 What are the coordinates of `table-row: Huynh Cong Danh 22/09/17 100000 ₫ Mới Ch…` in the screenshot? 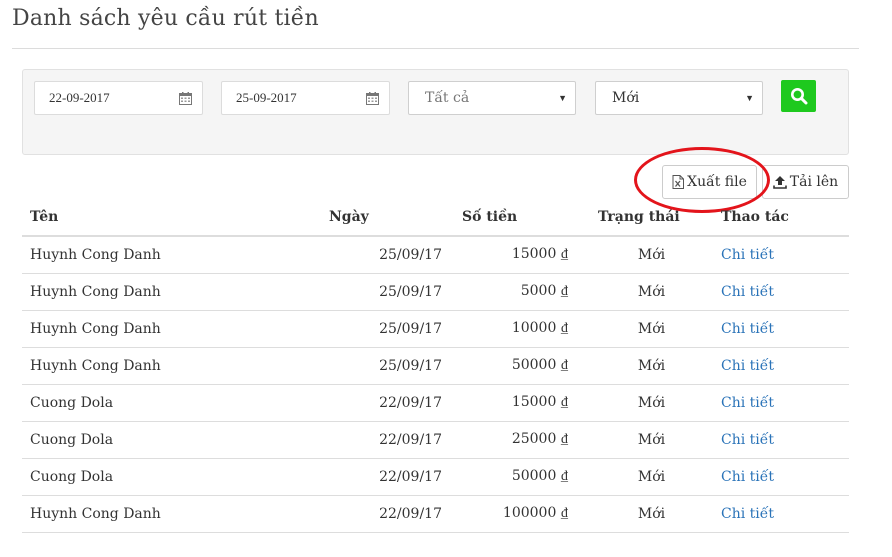 It's located at (435, 514).